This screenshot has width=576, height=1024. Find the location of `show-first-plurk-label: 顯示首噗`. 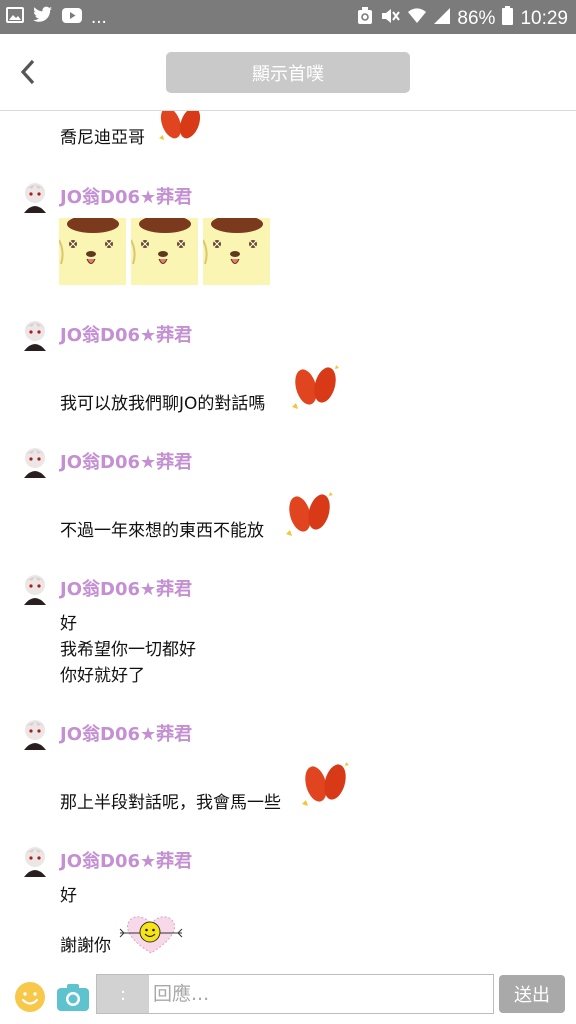

show-first-plurk-label: 顯示首噗 is located at coordinates (288, 74).